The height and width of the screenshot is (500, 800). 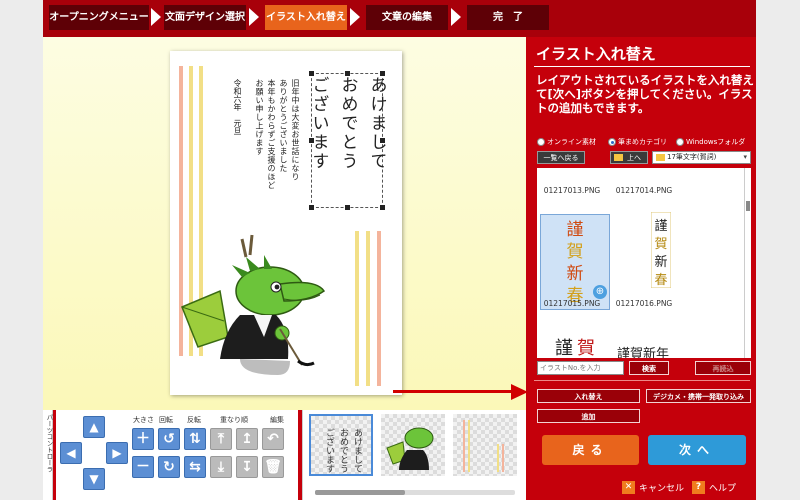 What do you see at coordinates (590, 450) in the screenshot?
I see `back-button: 戻る` at bounding box center [590, 450].